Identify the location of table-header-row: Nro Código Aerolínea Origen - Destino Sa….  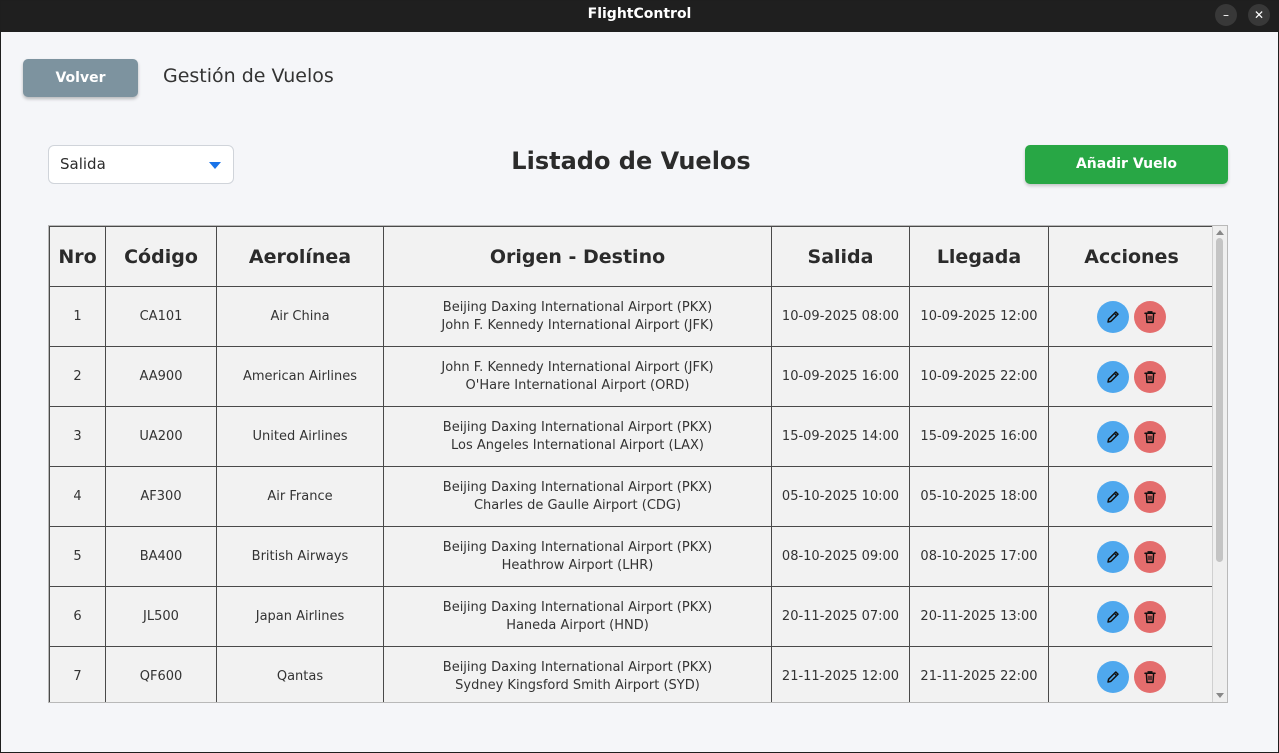
(632, 256).